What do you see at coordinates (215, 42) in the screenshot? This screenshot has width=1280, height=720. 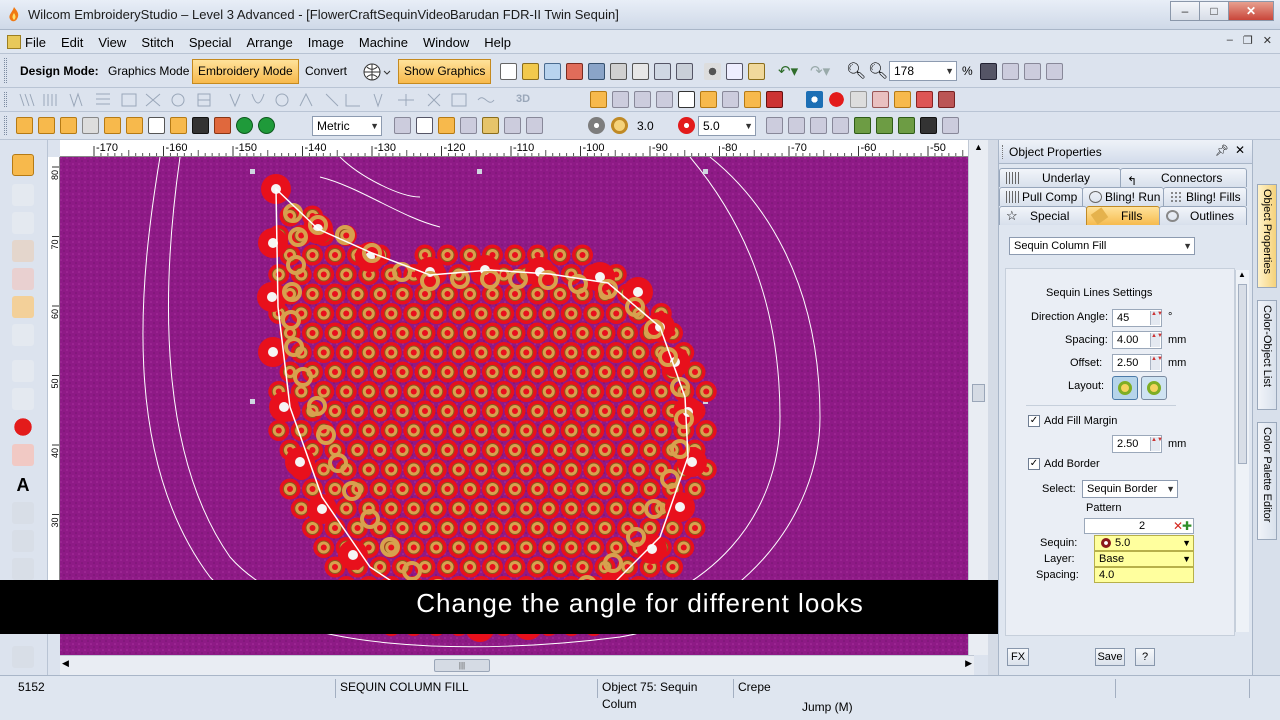 I see `menu-special: Special` at bounding box center [215, 42].